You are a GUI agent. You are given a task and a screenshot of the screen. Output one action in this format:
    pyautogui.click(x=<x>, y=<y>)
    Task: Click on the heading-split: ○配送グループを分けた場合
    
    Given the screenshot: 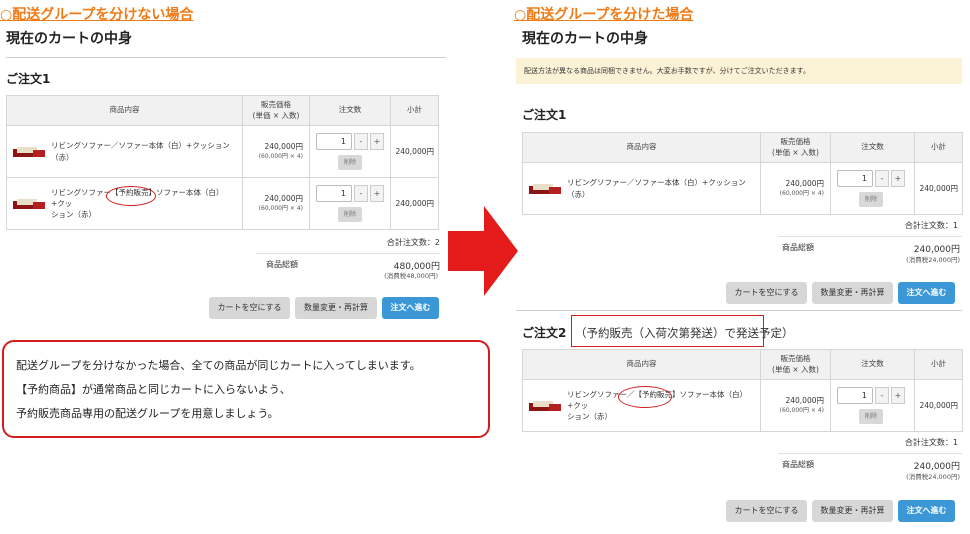 What is the action you would take?
    pyautogui.click(x=604, y=15)
    